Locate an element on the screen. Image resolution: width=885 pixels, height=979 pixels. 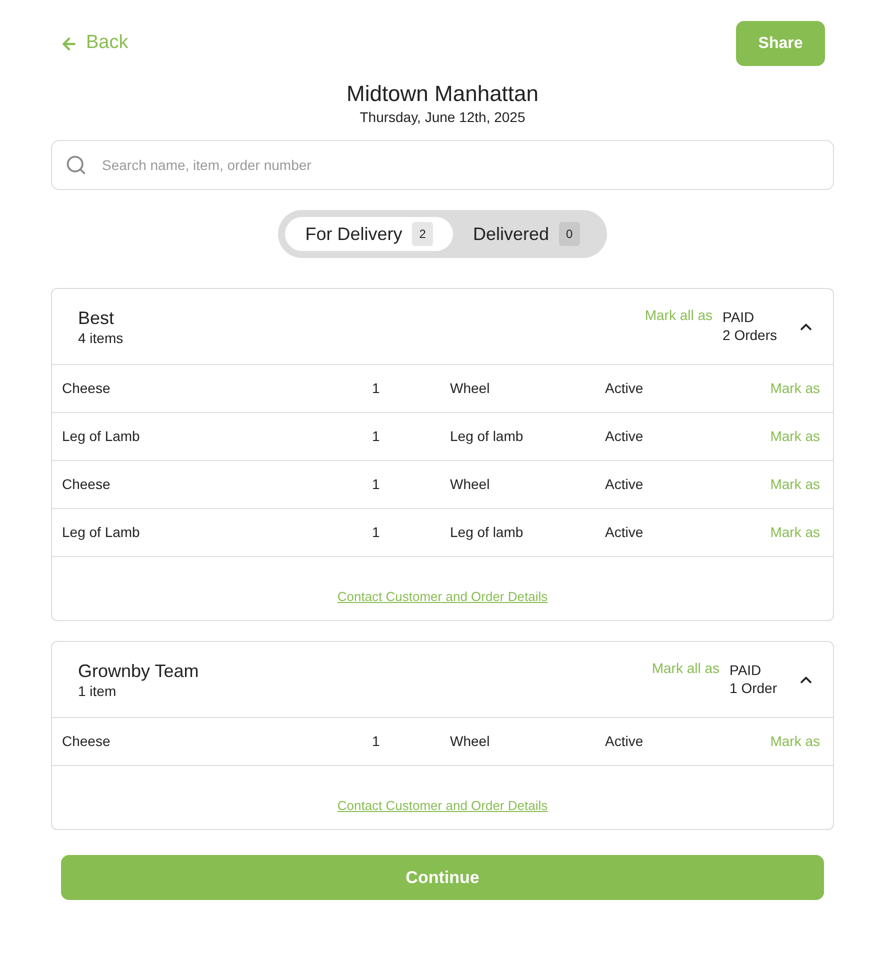
tab: For Delivery 2 is located at coordinates (369, 234).